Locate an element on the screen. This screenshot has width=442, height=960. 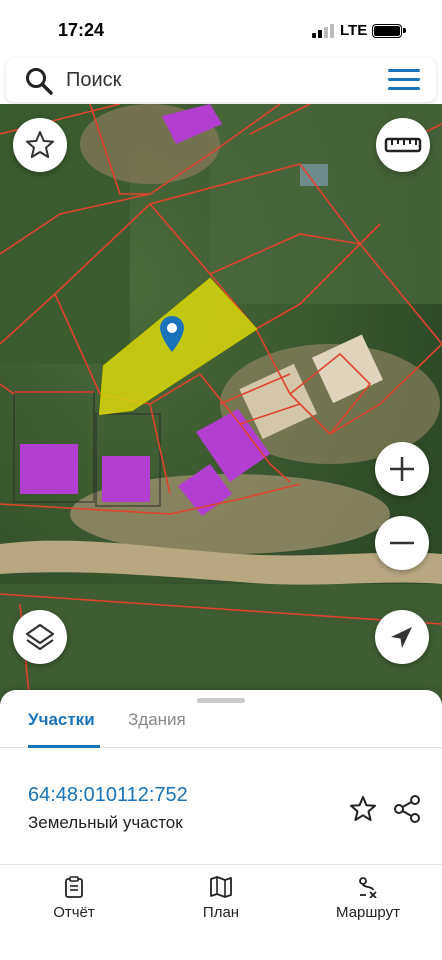
nav-route: Маршрут is located at coordinates (368, 898).